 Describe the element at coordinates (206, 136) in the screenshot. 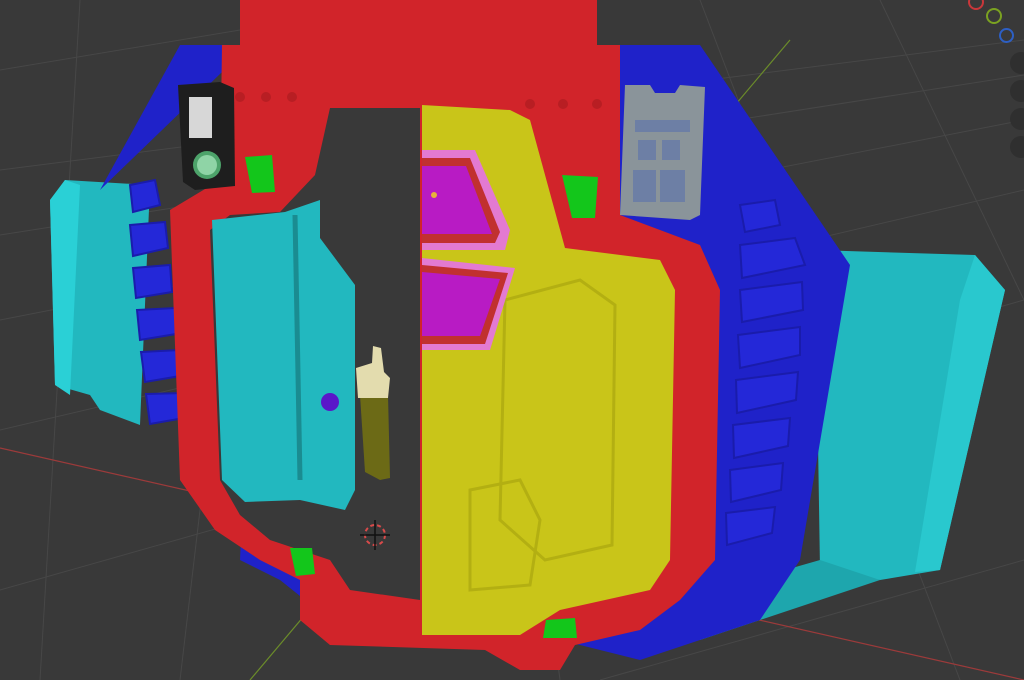

I see `top-left-module` at that location.